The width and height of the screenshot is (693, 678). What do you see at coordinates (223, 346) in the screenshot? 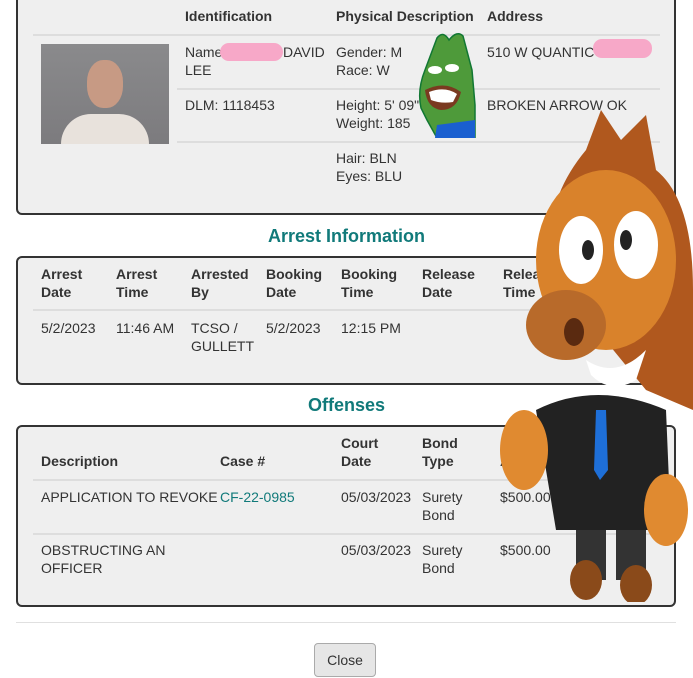
I see `arrest-cell: GULLETT` at bounding box center [223, 346].